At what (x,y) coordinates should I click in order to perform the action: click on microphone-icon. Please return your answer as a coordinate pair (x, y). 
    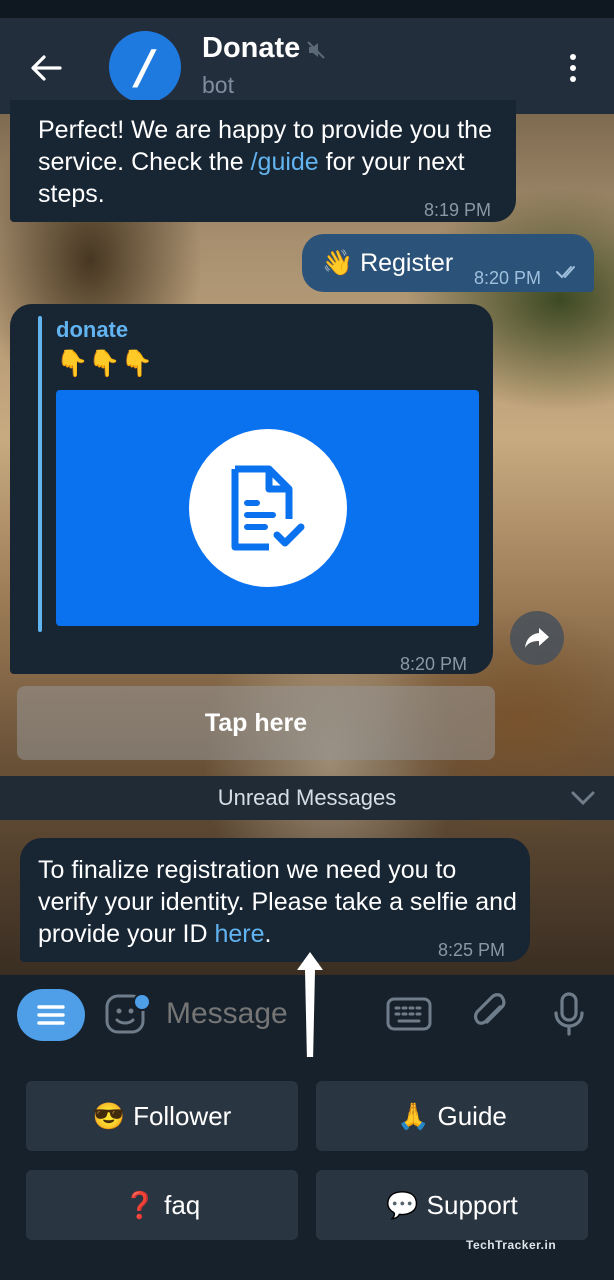
    Looking at the image, I should click on (569, 1014).